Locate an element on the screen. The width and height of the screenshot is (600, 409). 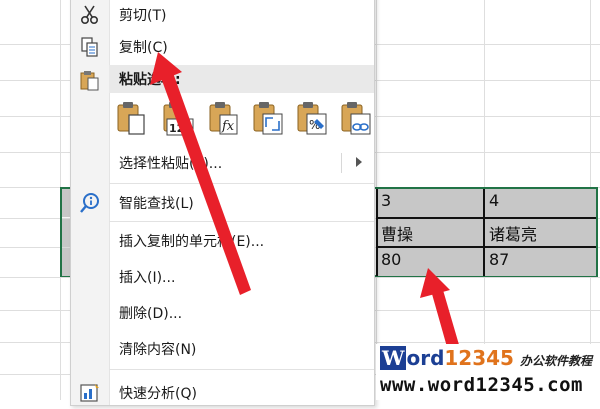
cell-r1c1: 3 is located at coordinates (430, 203).